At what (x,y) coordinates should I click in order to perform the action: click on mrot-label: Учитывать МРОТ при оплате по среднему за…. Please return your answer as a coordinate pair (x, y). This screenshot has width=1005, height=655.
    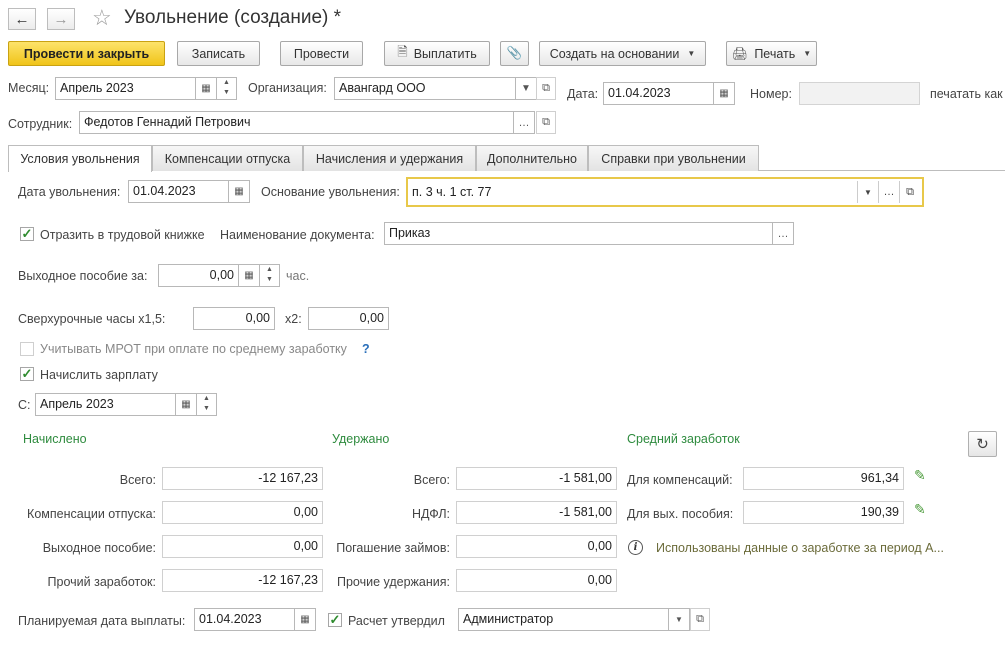
    Looking at the image, I should click on (193, 349).